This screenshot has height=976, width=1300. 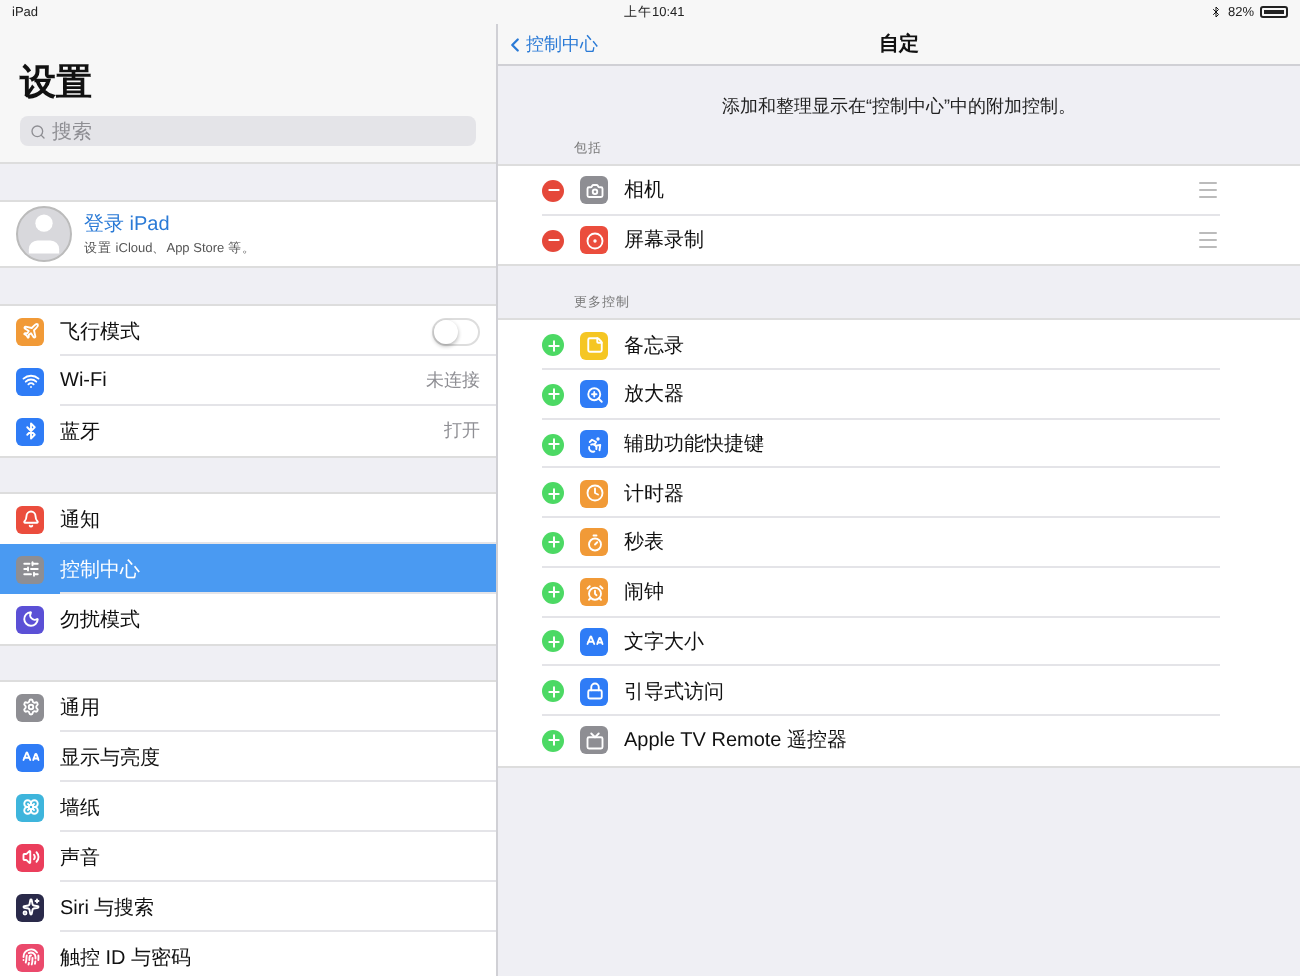 What do you see at coordinates (456, 331) in the screenshot?
I see `toggle-switch` at bounding box center [456, 331].